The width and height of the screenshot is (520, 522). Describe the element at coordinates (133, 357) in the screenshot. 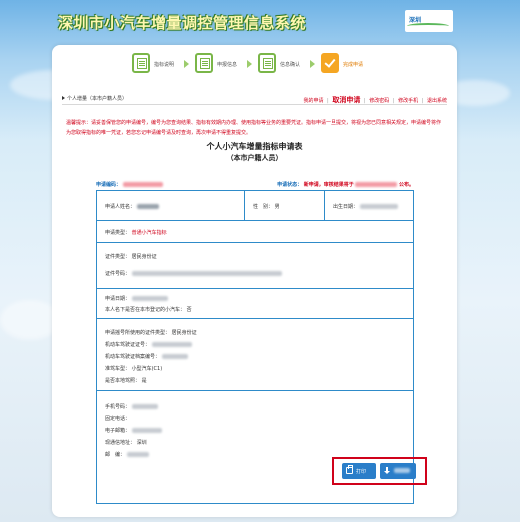

I see `license-file-number-label: 机动车驾驶证档案编号：` at that location.